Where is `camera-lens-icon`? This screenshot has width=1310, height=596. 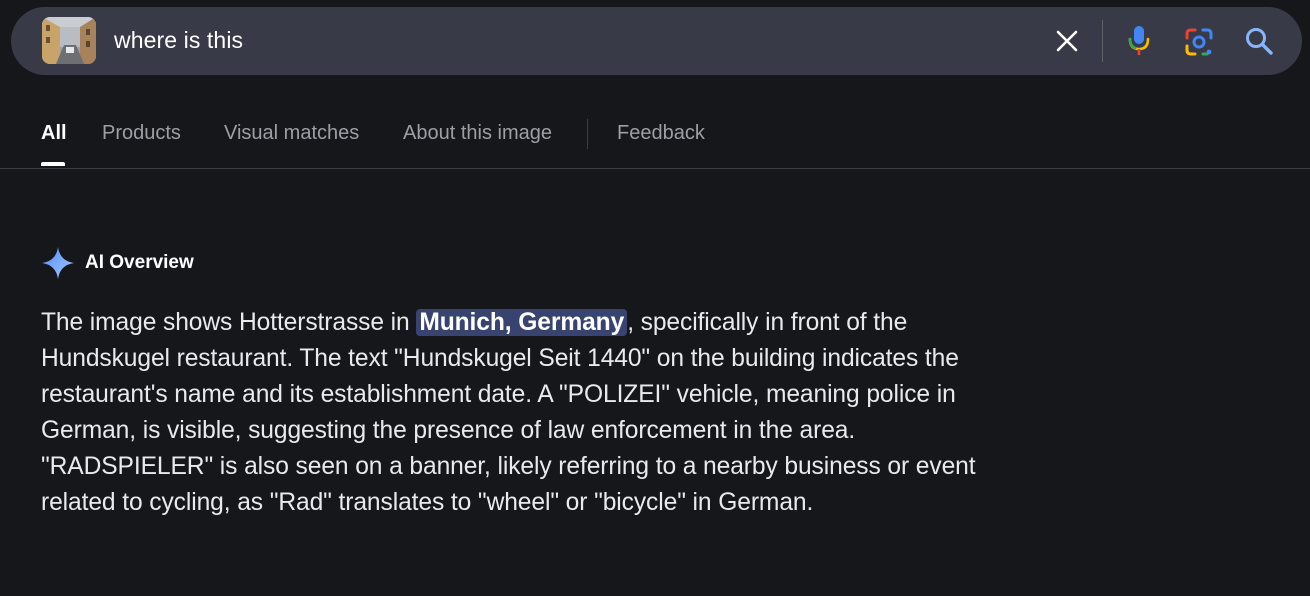
camera-lens-icon is located at coordinates (1199, 42).